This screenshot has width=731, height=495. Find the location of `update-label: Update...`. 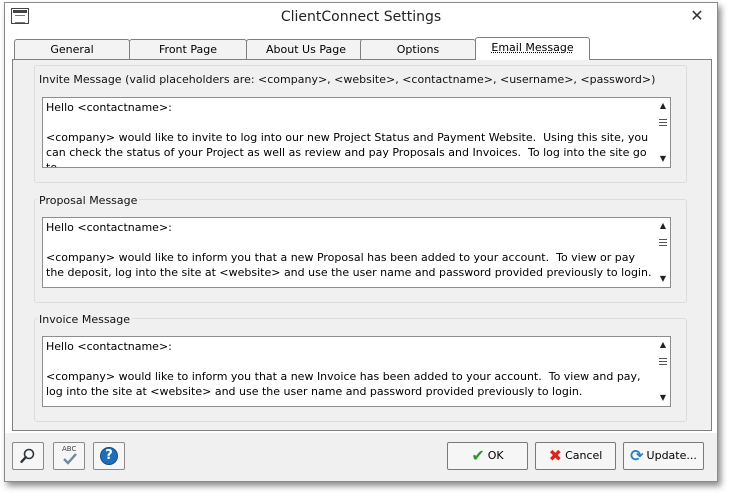

update-label: Update... is located at coordinates (671, 455).